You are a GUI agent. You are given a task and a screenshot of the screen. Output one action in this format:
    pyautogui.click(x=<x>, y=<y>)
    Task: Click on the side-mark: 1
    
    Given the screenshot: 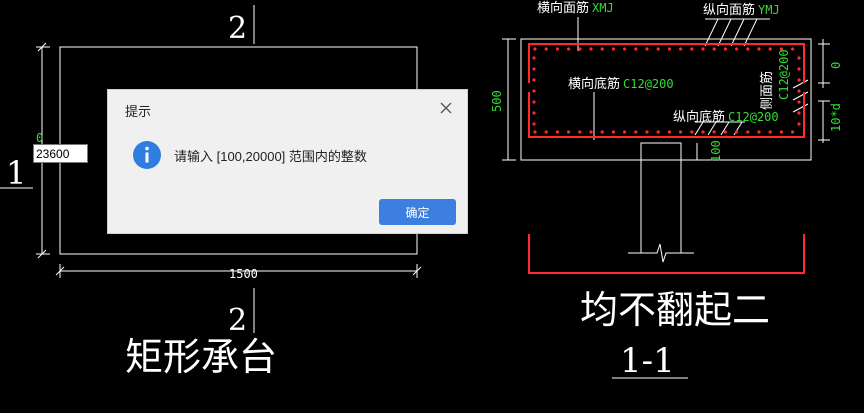 What is the action you would take?
    pyautogui.click(x=16, y=173)
    